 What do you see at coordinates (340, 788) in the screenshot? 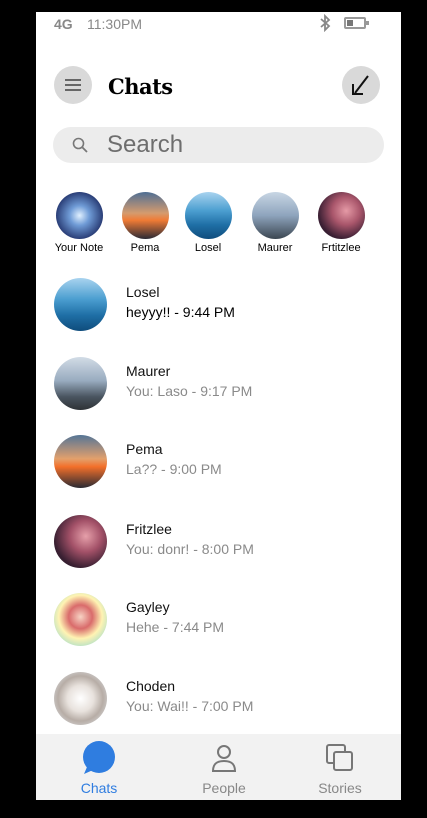
I see `tab-label: Stories` at bounding box center [340, 788].